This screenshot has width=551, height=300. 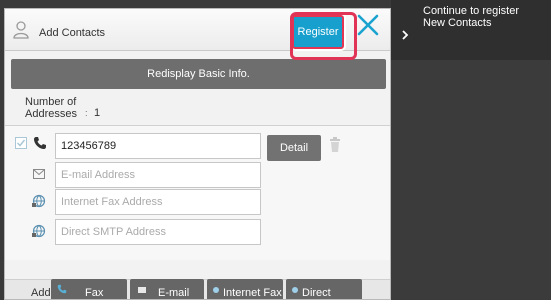 I want to click on add-direct-smtp-label: Direct SMTP, so click(x=316, y=293).